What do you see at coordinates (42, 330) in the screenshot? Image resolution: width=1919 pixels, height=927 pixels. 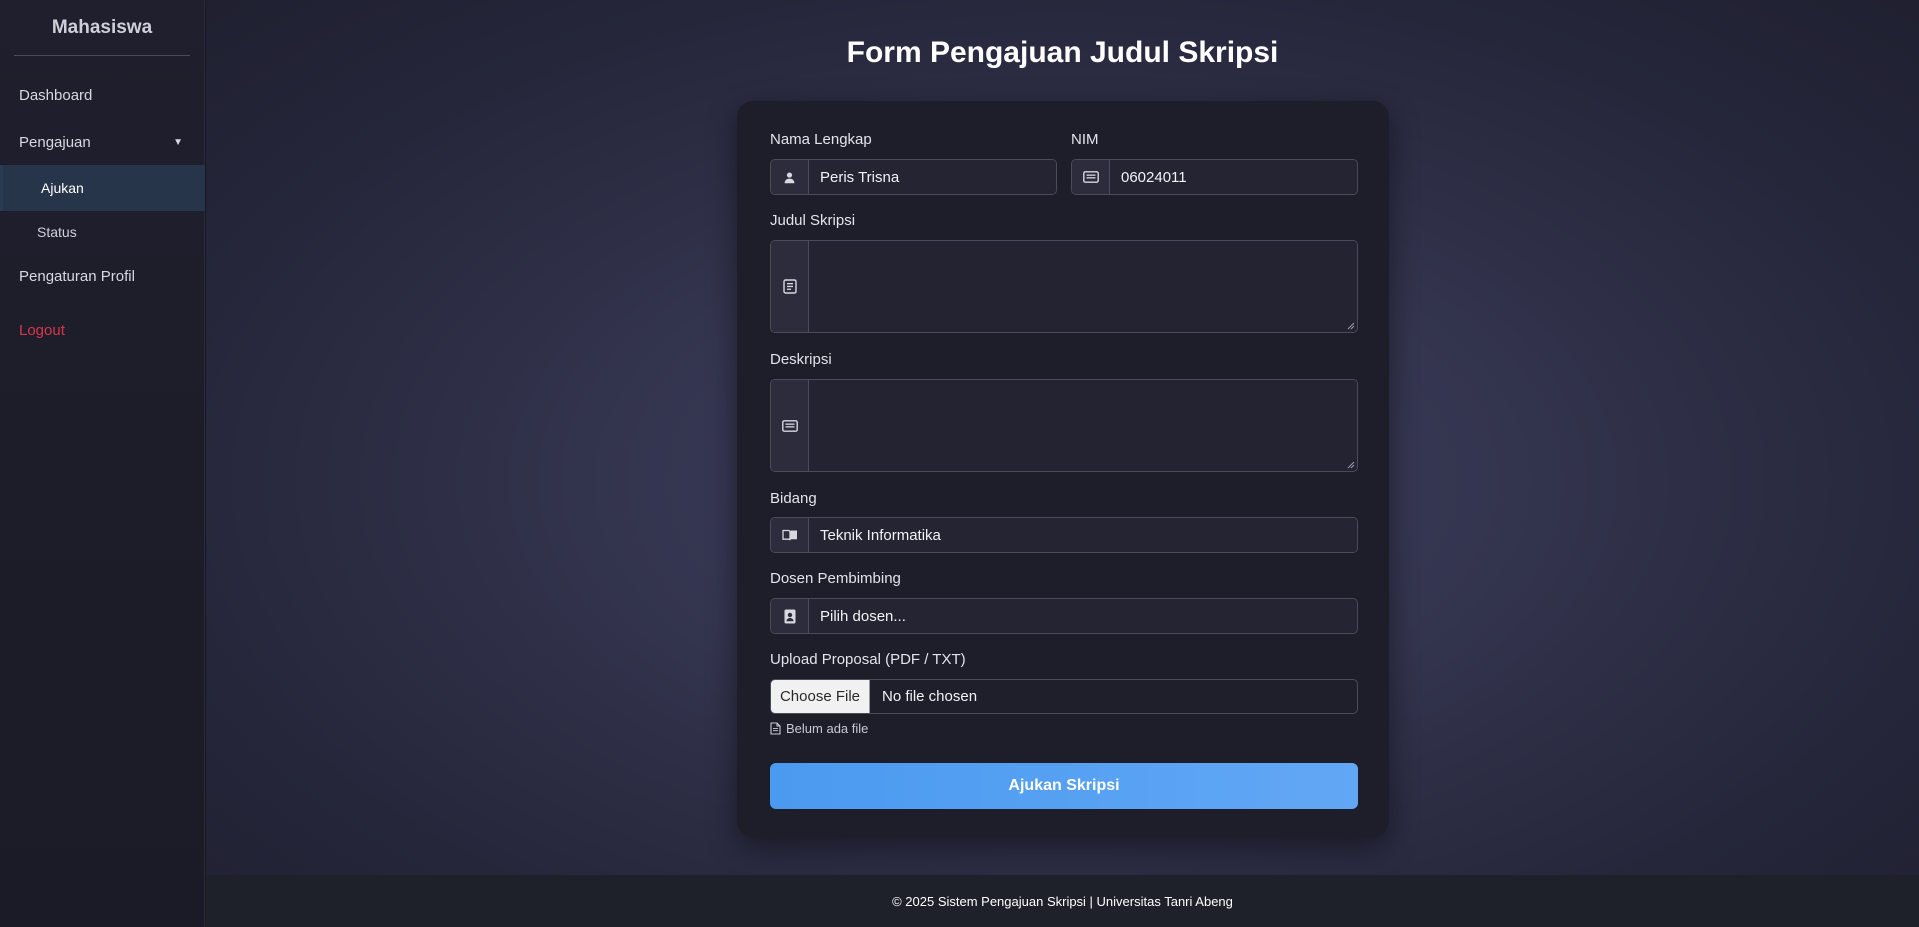 I see `logout-label: Logout` at bounding box center [42, 330].